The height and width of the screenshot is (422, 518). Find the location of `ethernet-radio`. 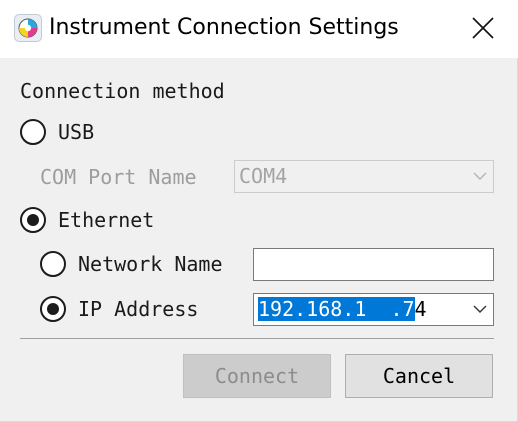

ethernet-radio is located at coordinates (33, 220).